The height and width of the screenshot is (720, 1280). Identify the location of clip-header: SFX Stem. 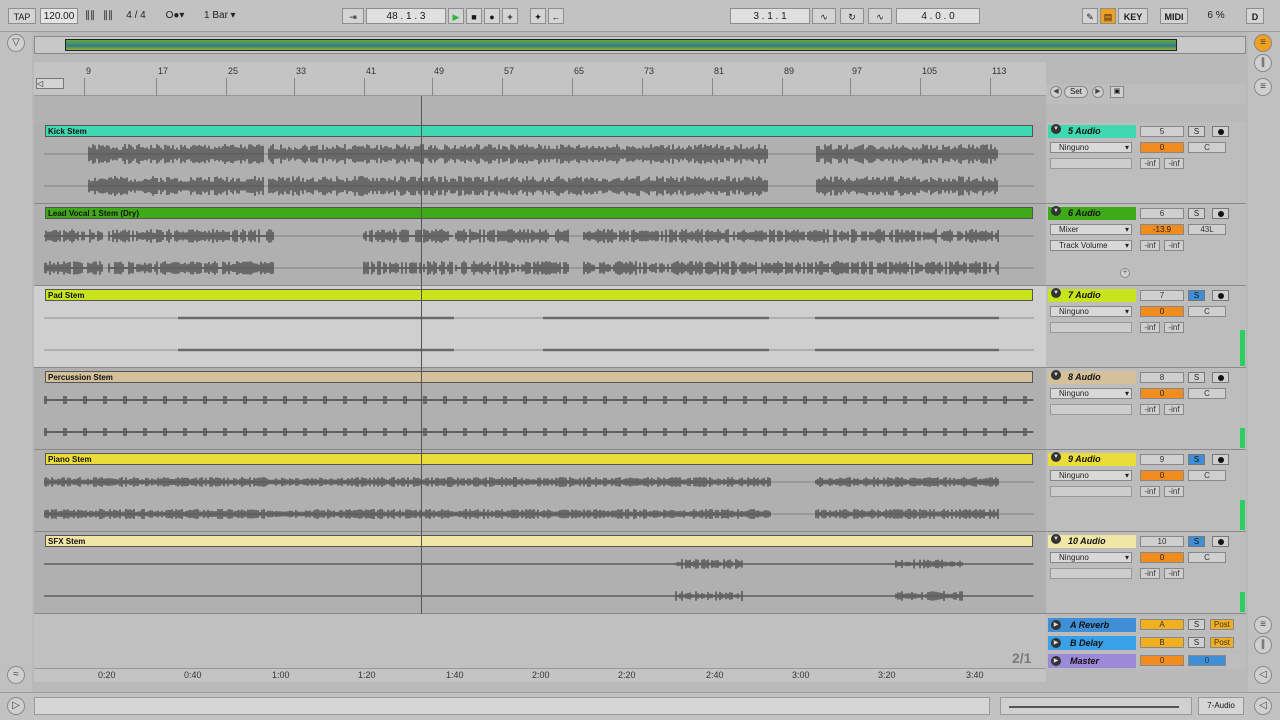
(539, 541).